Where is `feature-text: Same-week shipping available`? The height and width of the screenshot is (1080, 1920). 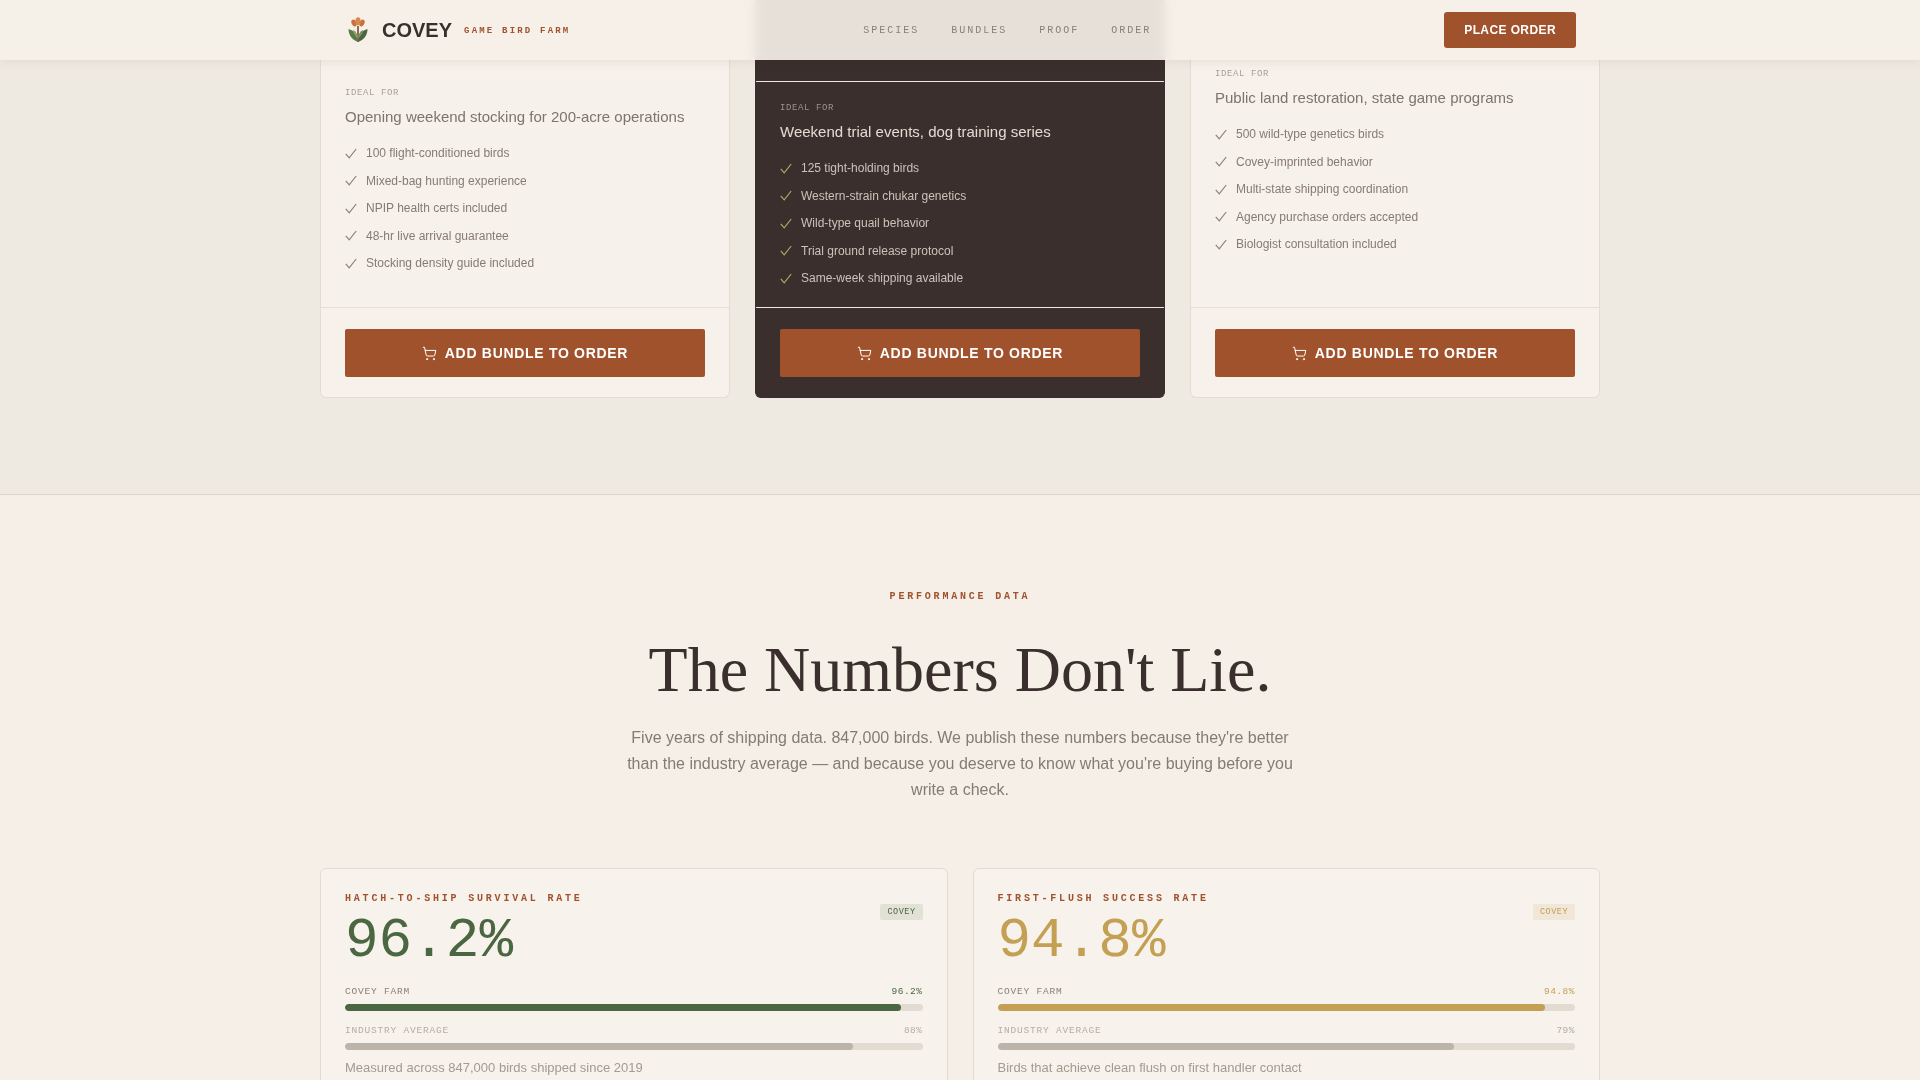
feature-text: Same-week shipping available is located at coordinates (882, 278).